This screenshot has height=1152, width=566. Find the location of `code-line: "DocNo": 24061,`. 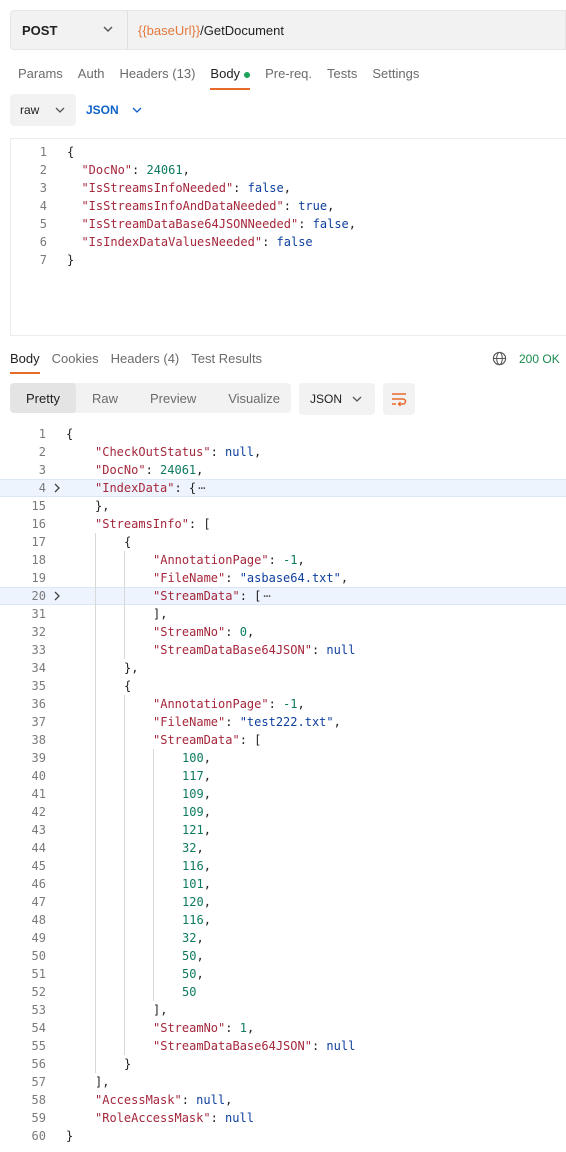

code-line: "DocNo": 24061, is located at coordinates (149, 470).